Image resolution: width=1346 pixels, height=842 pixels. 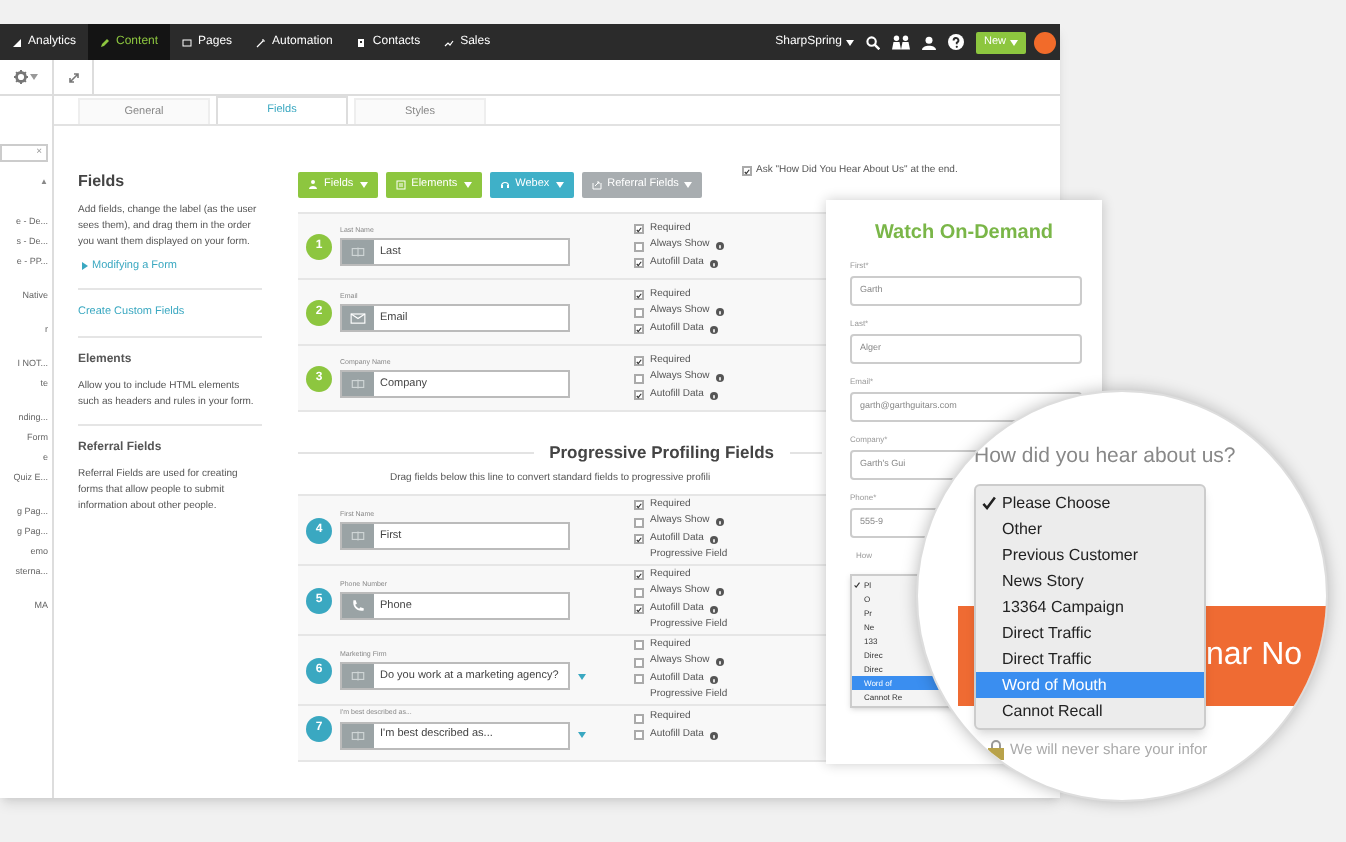 What do you see at coordinates (661, 453) in the screenshot?
I see `section-heading: Progressive Profiling Fields` at bounding box center [661, 453].